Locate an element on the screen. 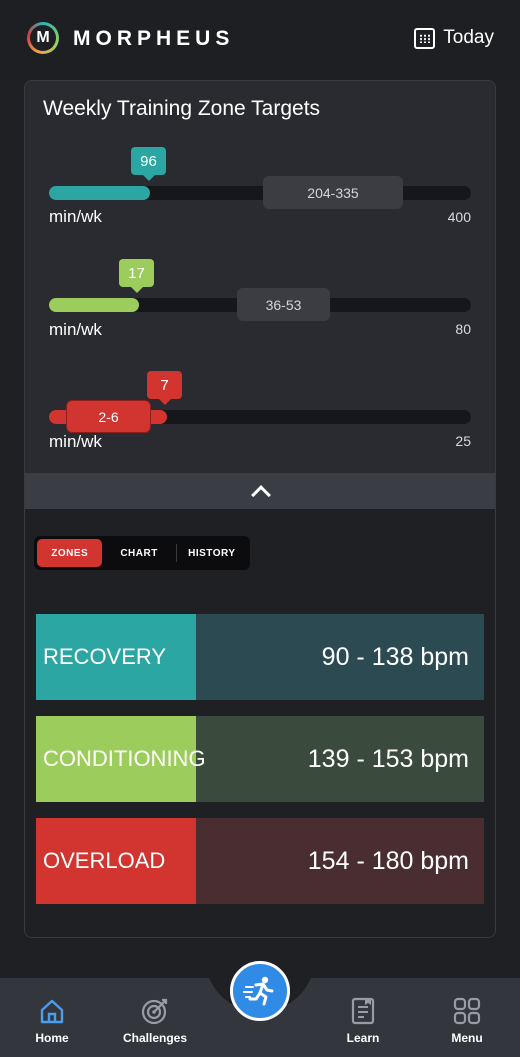 This screenshot has width=520, height=1057. max-label: 80 is located at coordinates (463, 329).